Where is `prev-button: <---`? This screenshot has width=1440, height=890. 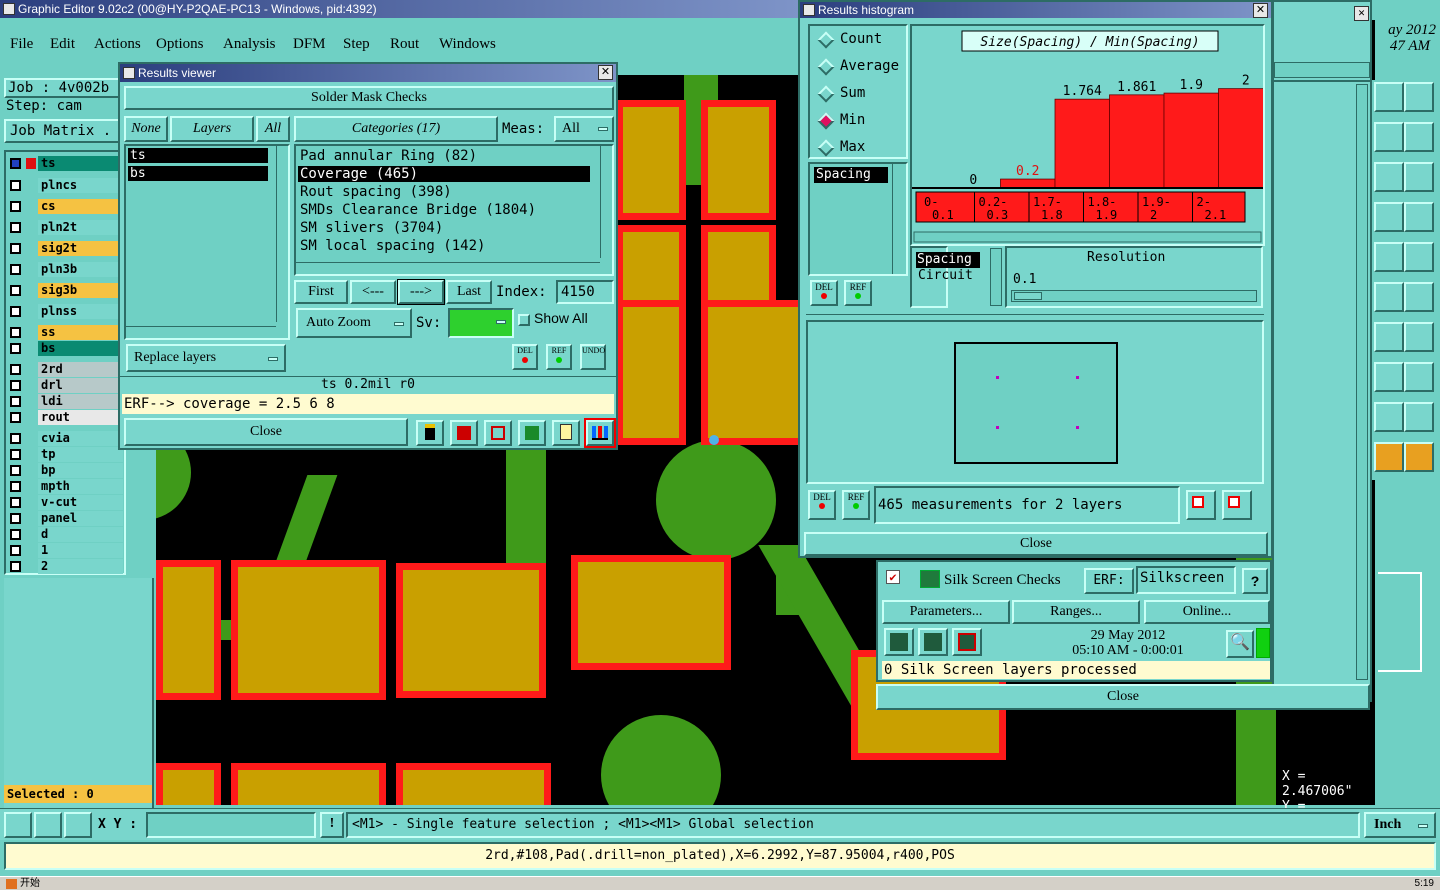
prev-button: <--- is located at coordinates (373, 292).